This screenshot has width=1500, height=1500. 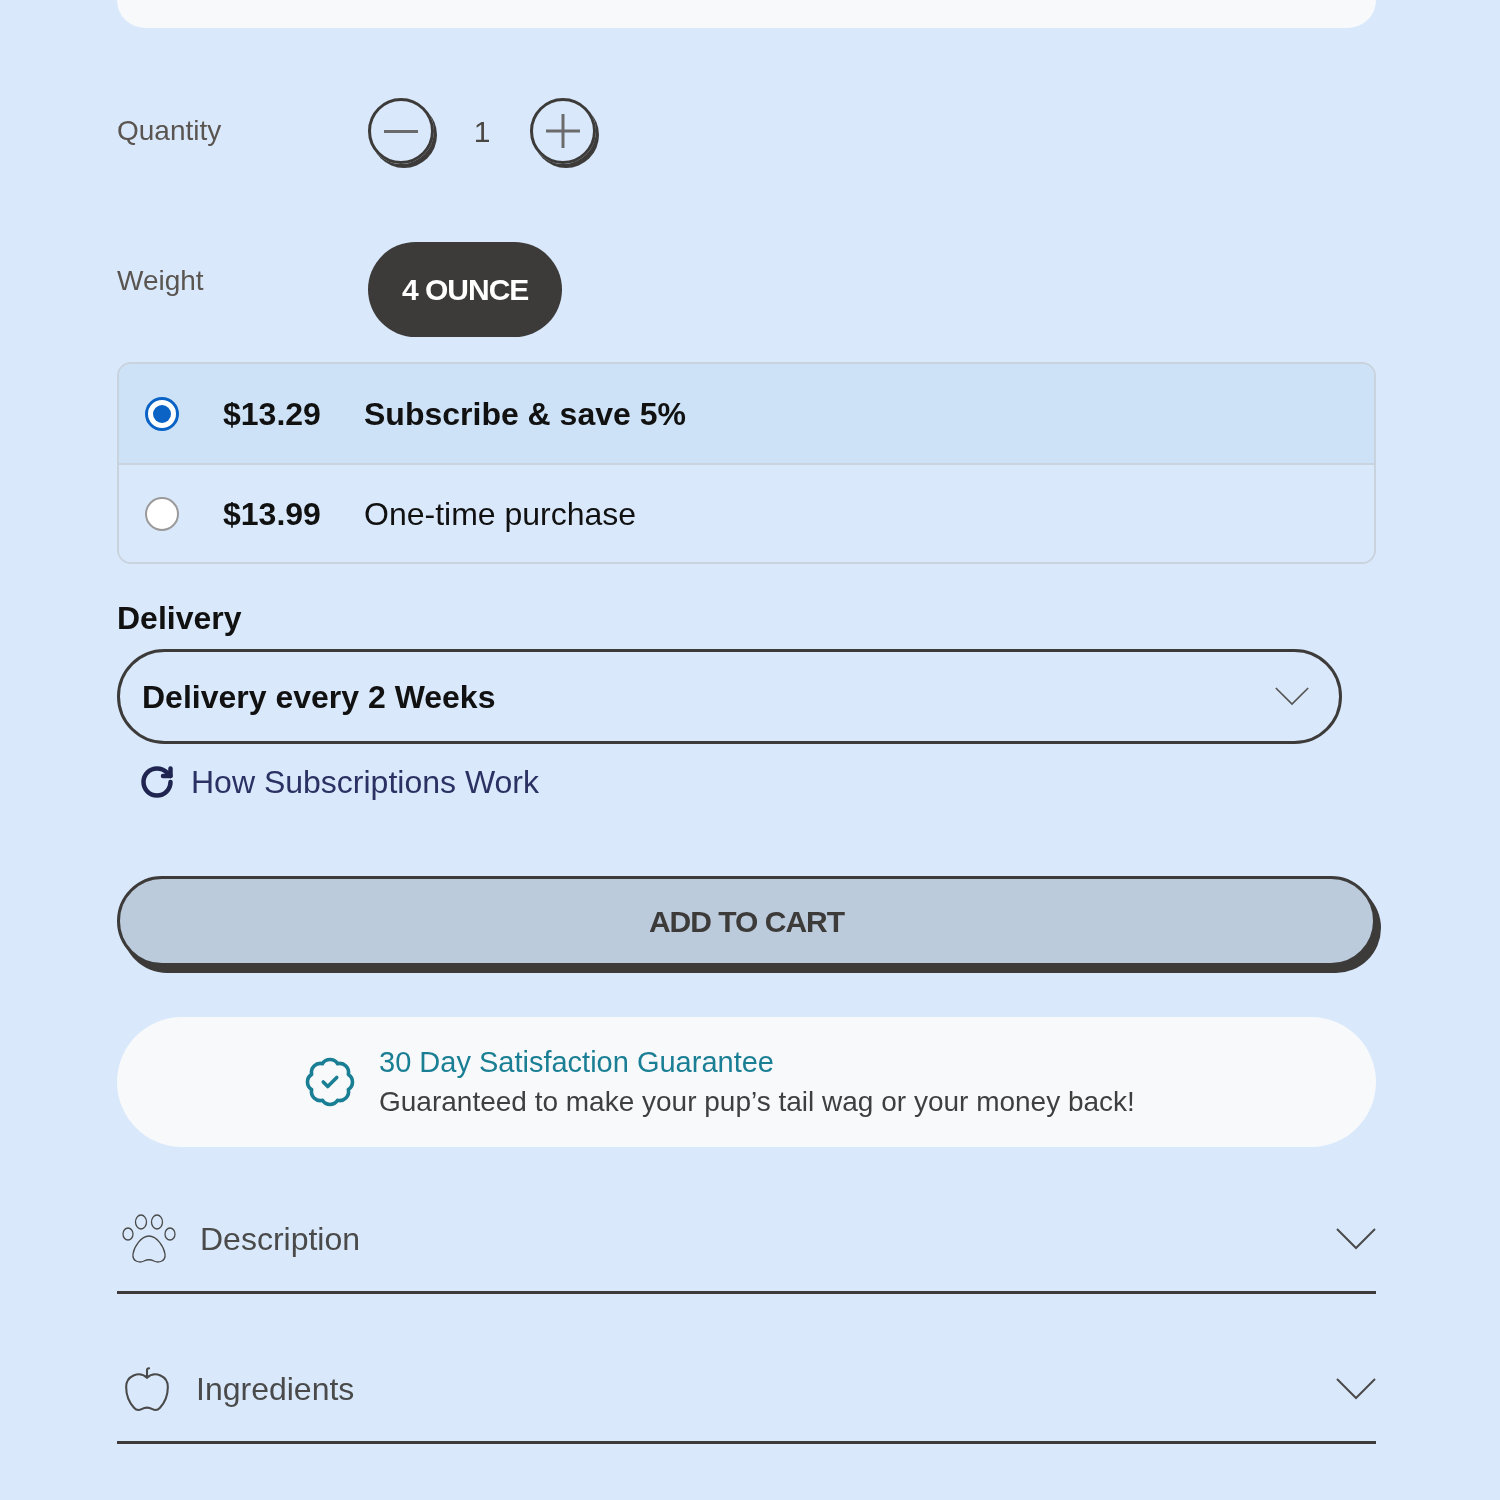 I want to click on accordion-title: Description, so click(x=281, y=1239).